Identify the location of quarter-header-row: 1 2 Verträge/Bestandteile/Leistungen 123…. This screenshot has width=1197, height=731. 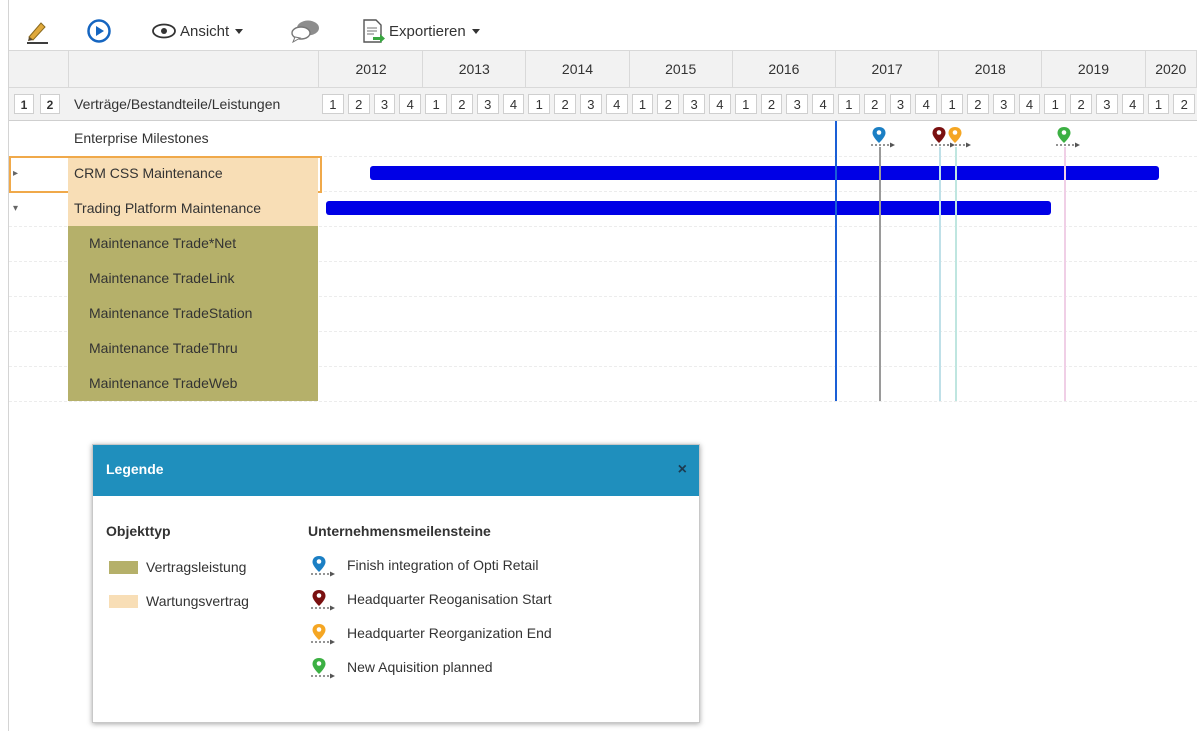
(603, 104).